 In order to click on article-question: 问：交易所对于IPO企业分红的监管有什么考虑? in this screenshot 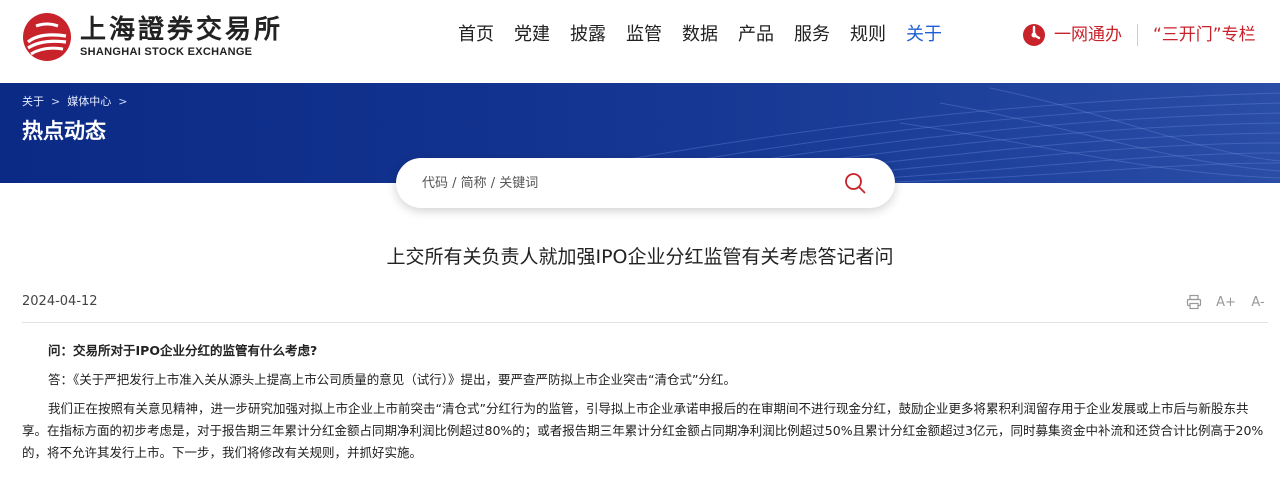, I will do `click(183, 350)`.